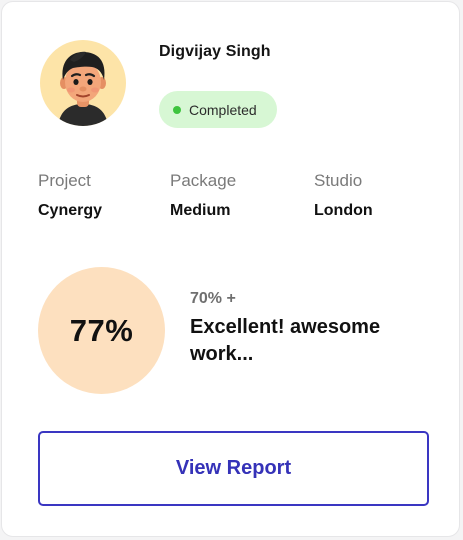 This screenshot has width=463, height=540. I want to click on score-value: 77%, so click(101, 330).